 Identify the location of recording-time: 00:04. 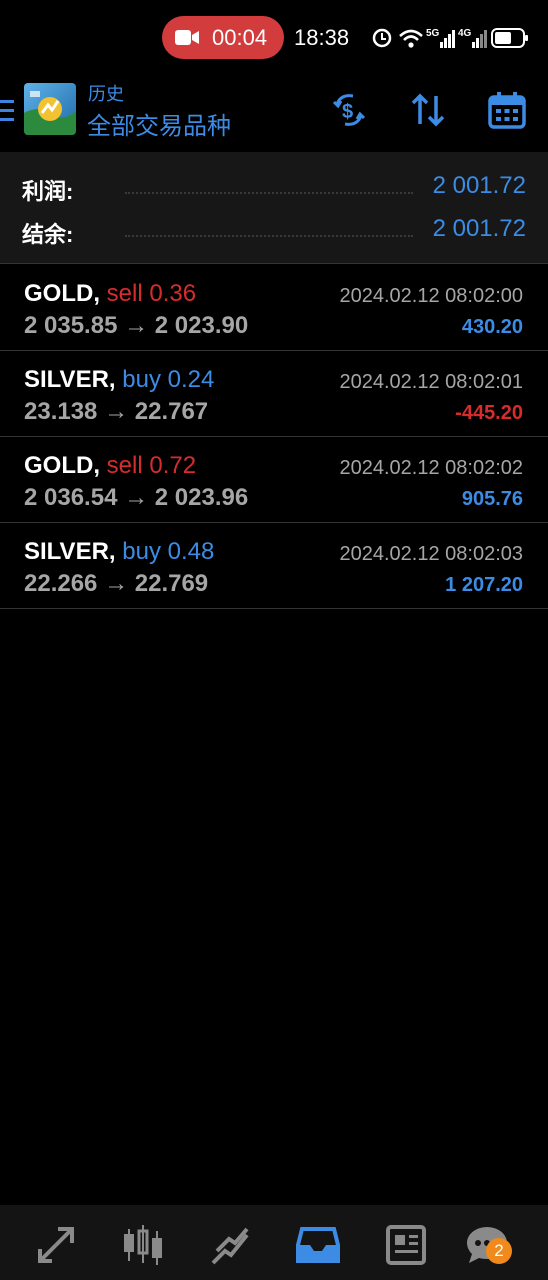
(240, 37).